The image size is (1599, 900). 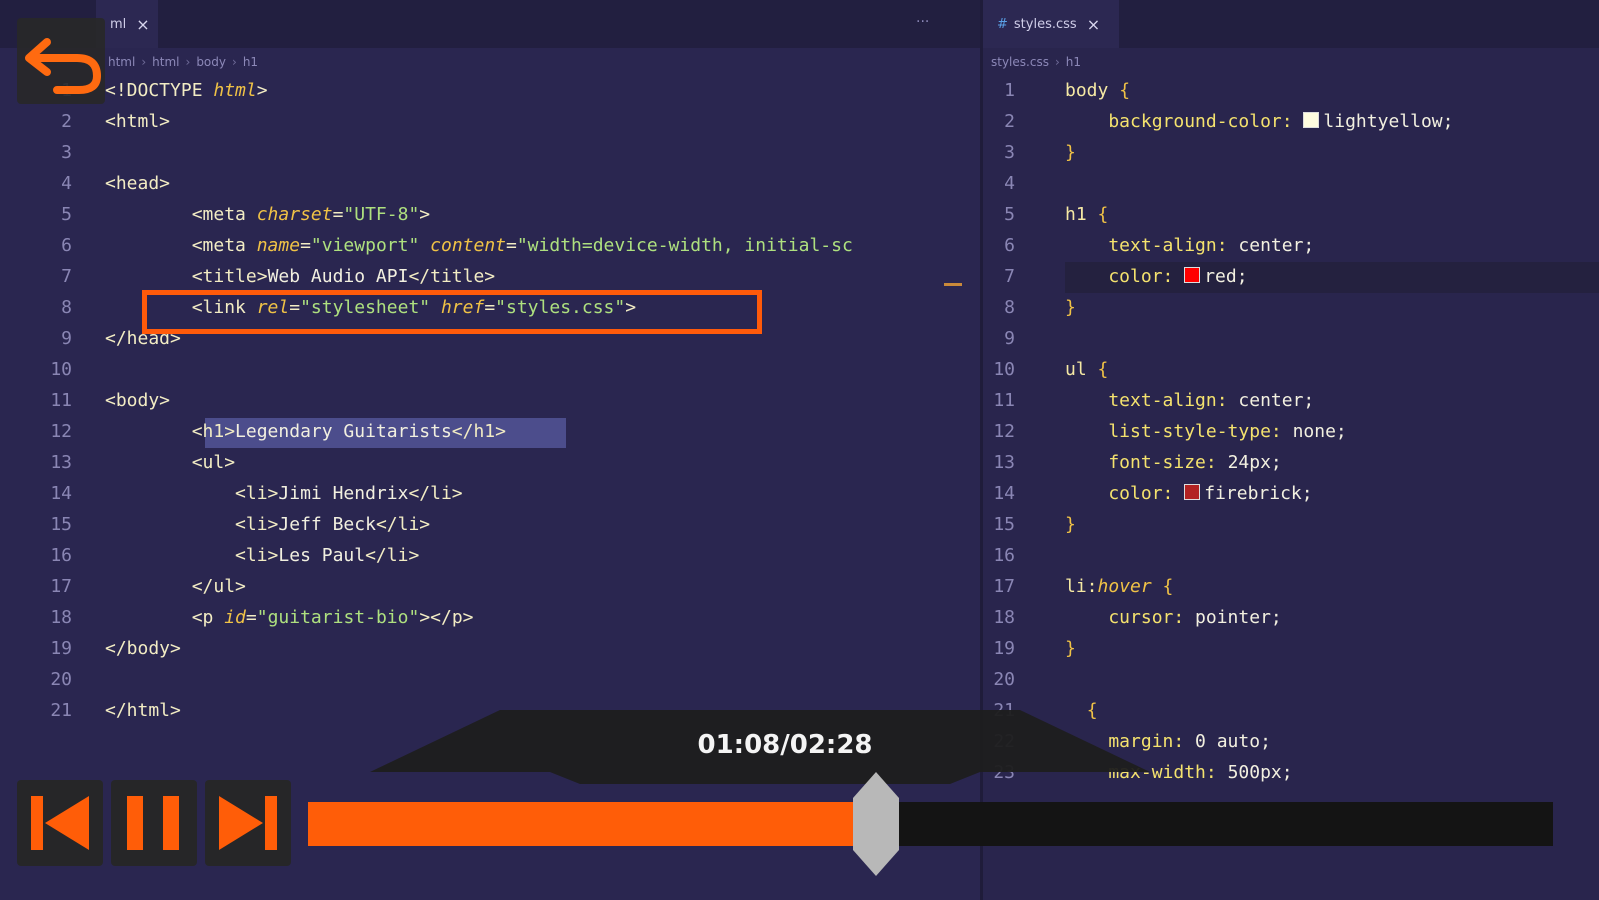 What do you see at coordinates (490, 24) in the screenshot?
I see `left-tab-bar: ml × ···` at bounding box center [490, 24].